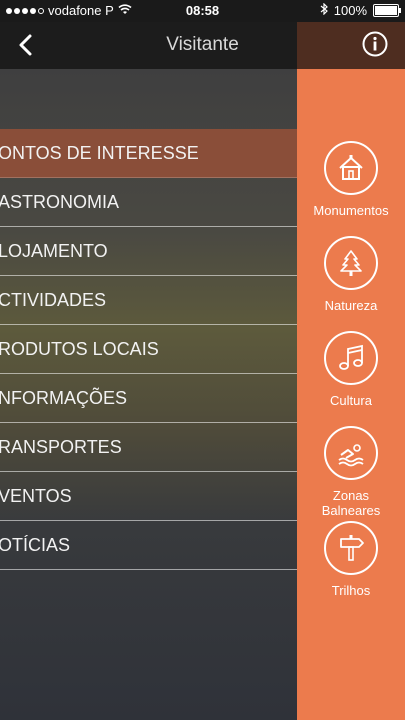 The height and width of the screenshot is (720, 405). Describe the element at coordinates (351, 168) in the screenshot. I see `house-icon` at that location.